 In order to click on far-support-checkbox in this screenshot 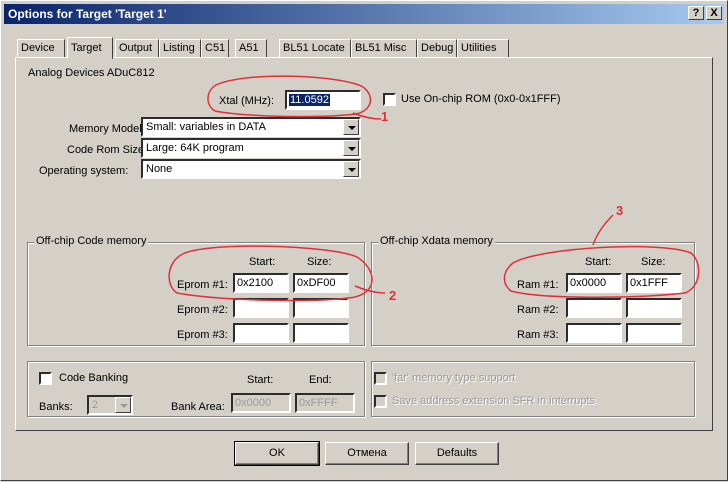, I will do `click(380, 378)`.